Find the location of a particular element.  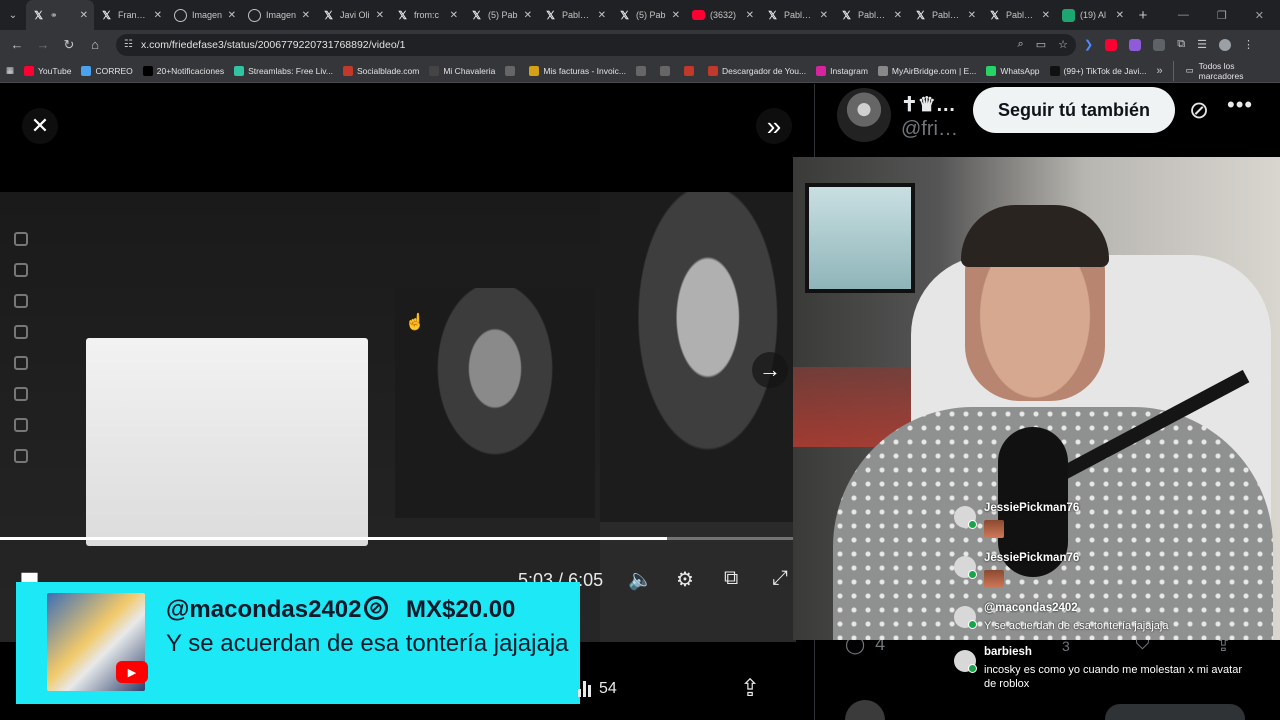

browser-tab: 𝕏 Frank C ✕ is located at coordinates (131, 15).